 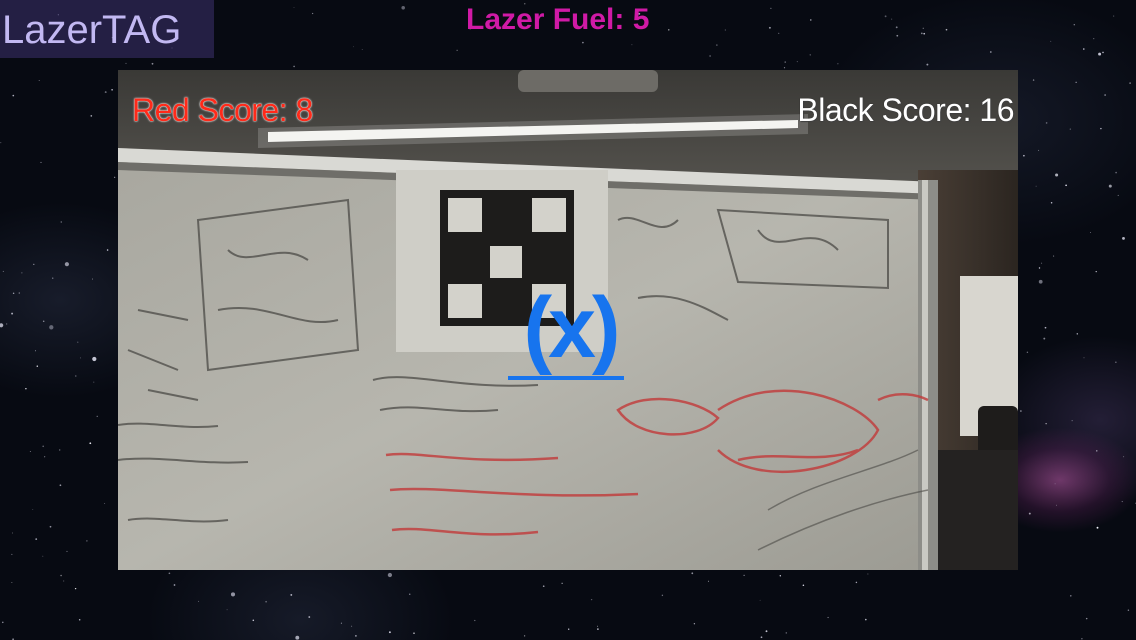 I want to click on crosshair-icon: (x), so click(x=570, y=330).